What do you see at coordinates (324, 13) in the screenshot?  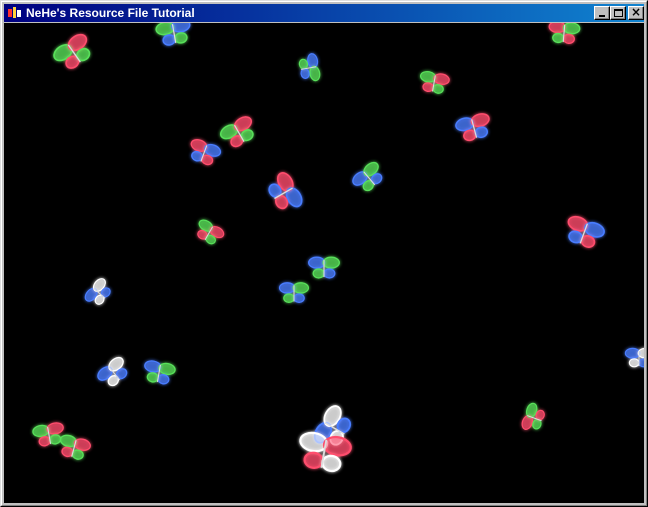 I see `title-bar: NeHe's Resource File Tutorial ×` at bounding box center [324, 13].